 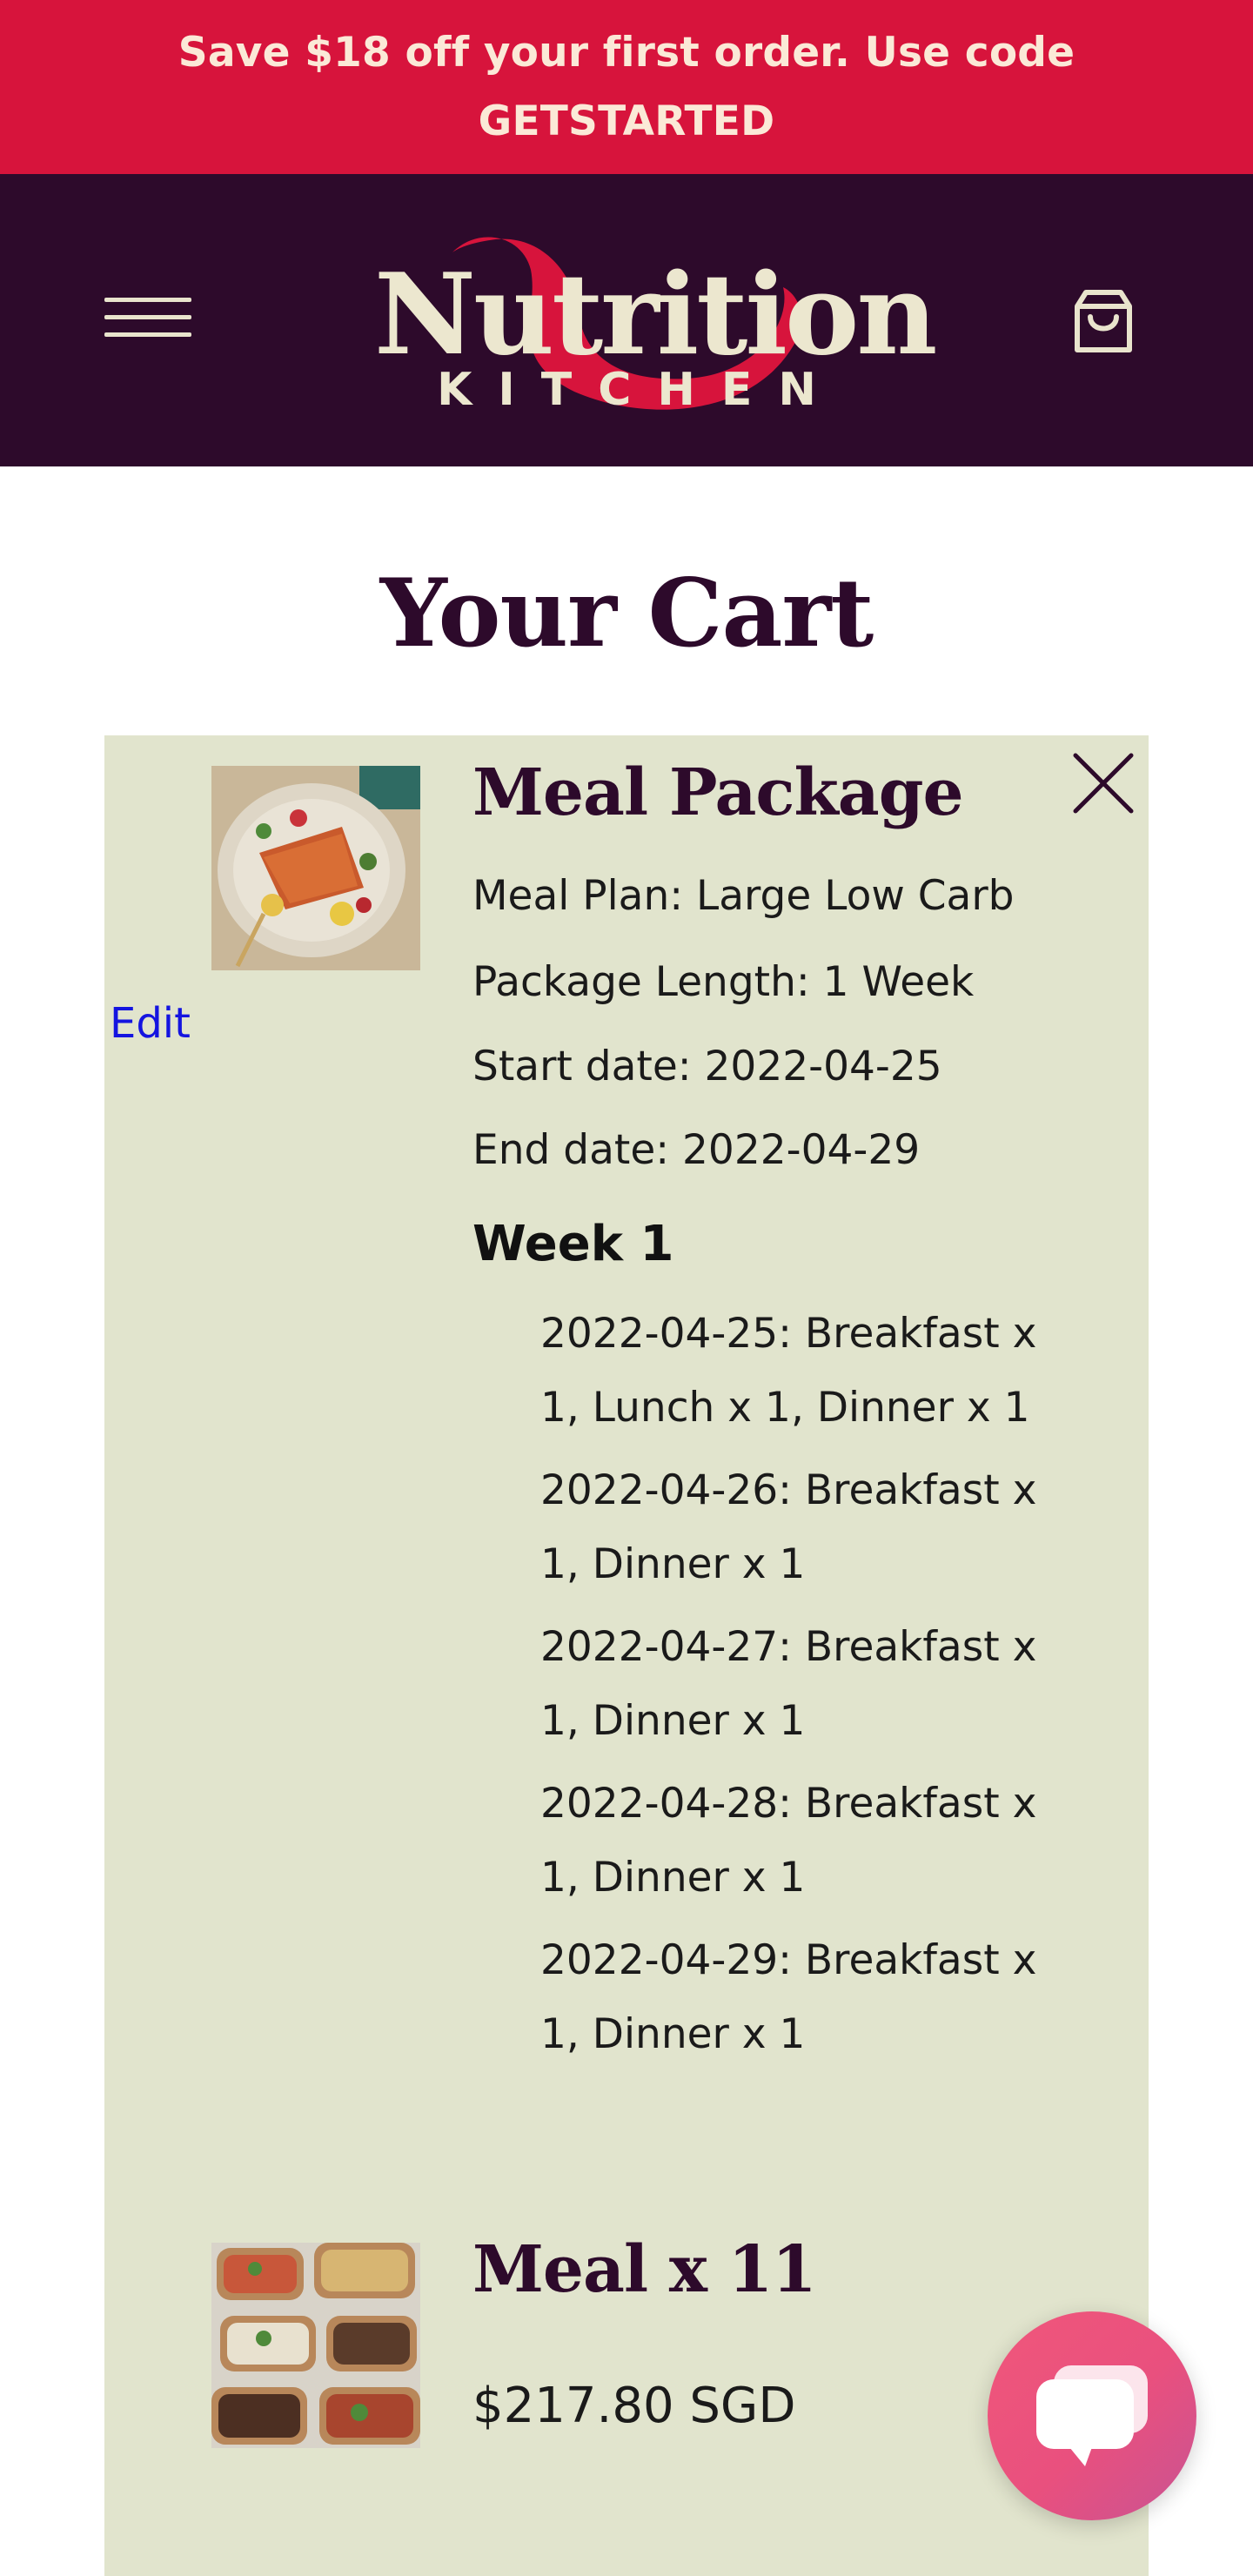 What do you see at coordinates (743, 896) in the screenshot?
I see `detail-meal-plan: Meal Plan: Large Low Carb` at bounding box center [743, 896].